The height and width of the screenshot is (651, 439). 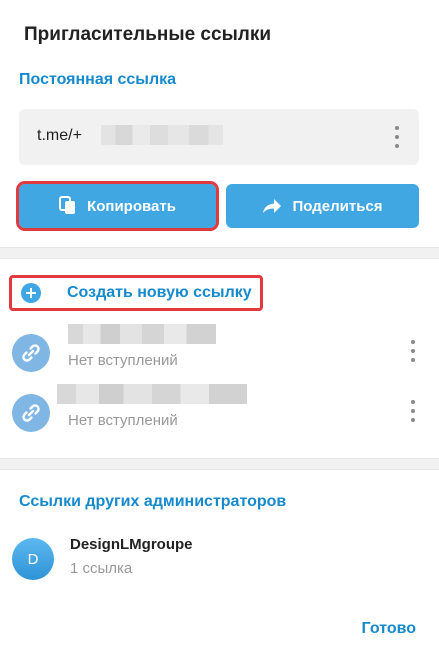 What do you see at coordinates (101, 568) in the screenshot?
I see `admin-link-count: 1 ссылка` at bounding box center [101, 568].